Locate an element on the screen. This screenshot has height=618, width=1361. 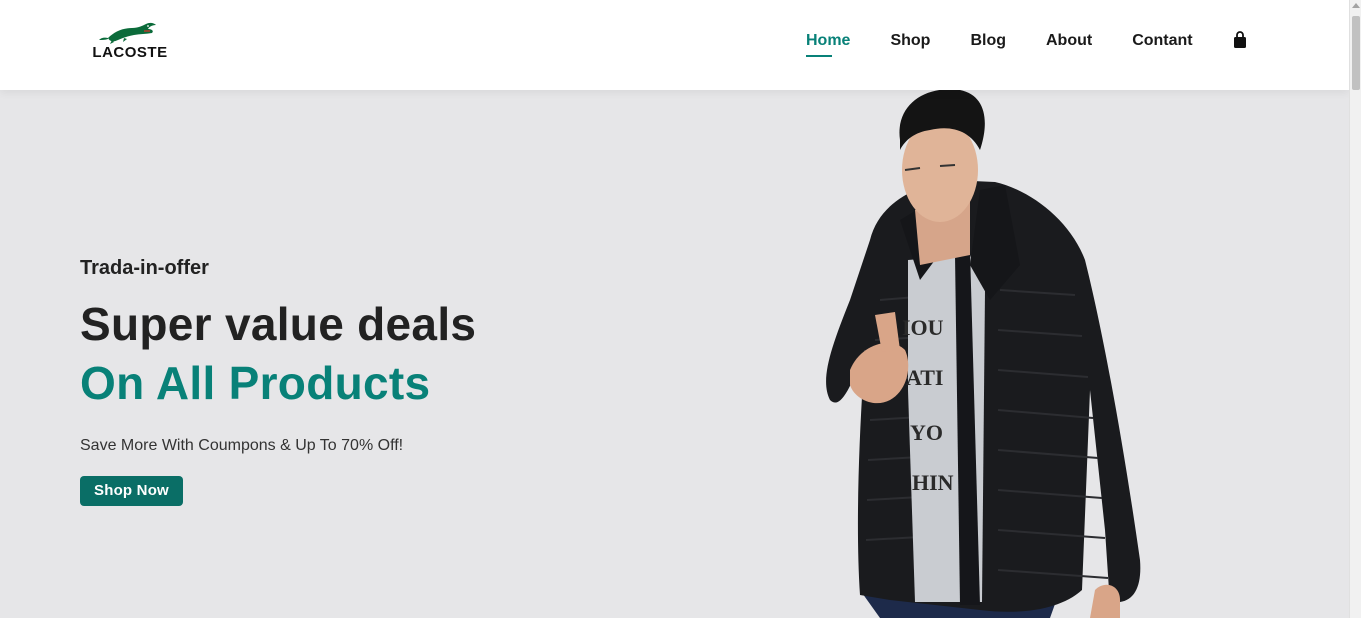
brand-logo: LACOSTE is located at coordinates (130, 41).